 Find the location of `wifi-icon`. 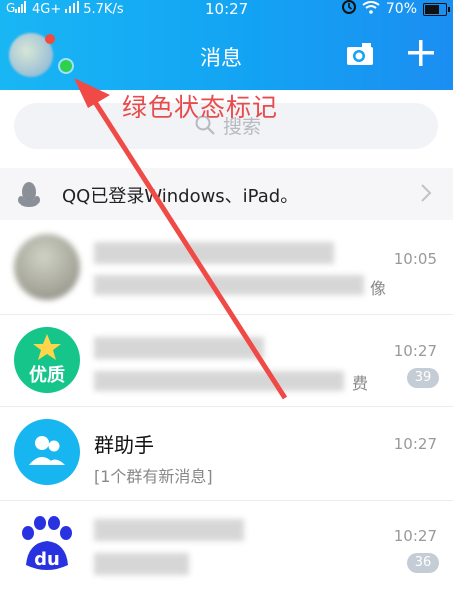

wifi-icon is located at coordinates (371, 9).